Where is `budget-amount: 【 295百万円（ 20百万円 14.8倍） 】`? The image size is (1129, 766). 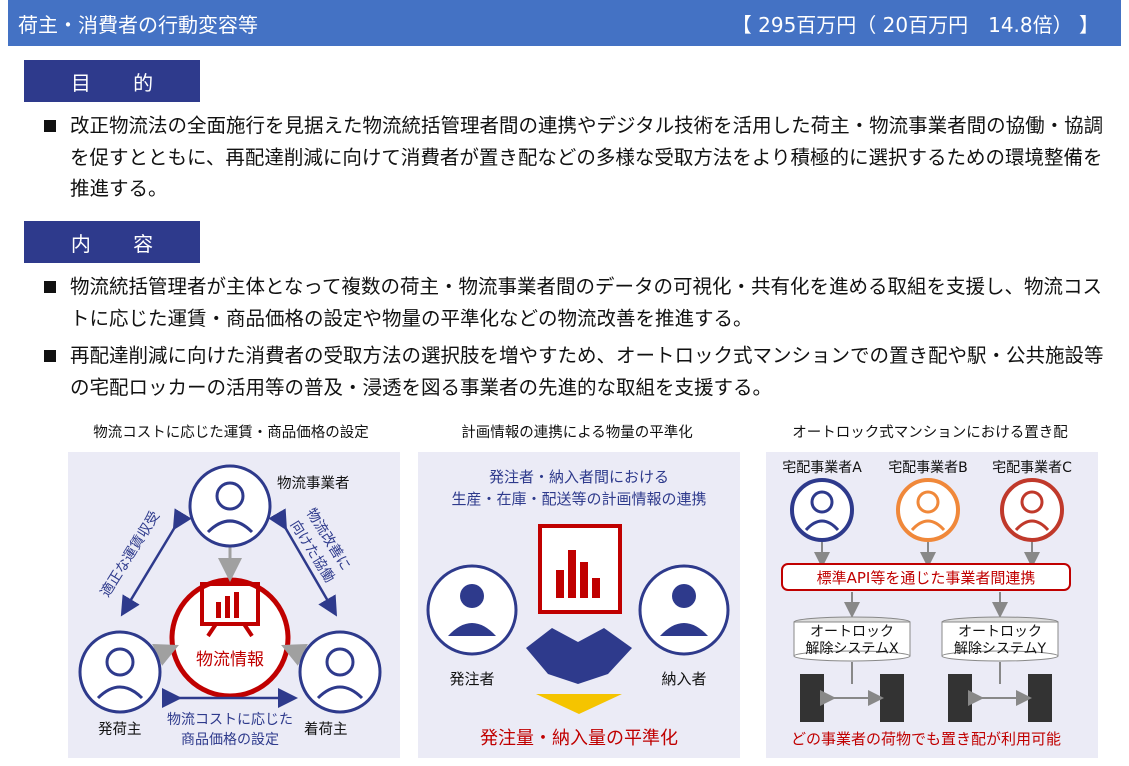 budget-amount: 【 295百万円（ 20百万円 14.8倍） 】 is located at coordinates (915, 24).